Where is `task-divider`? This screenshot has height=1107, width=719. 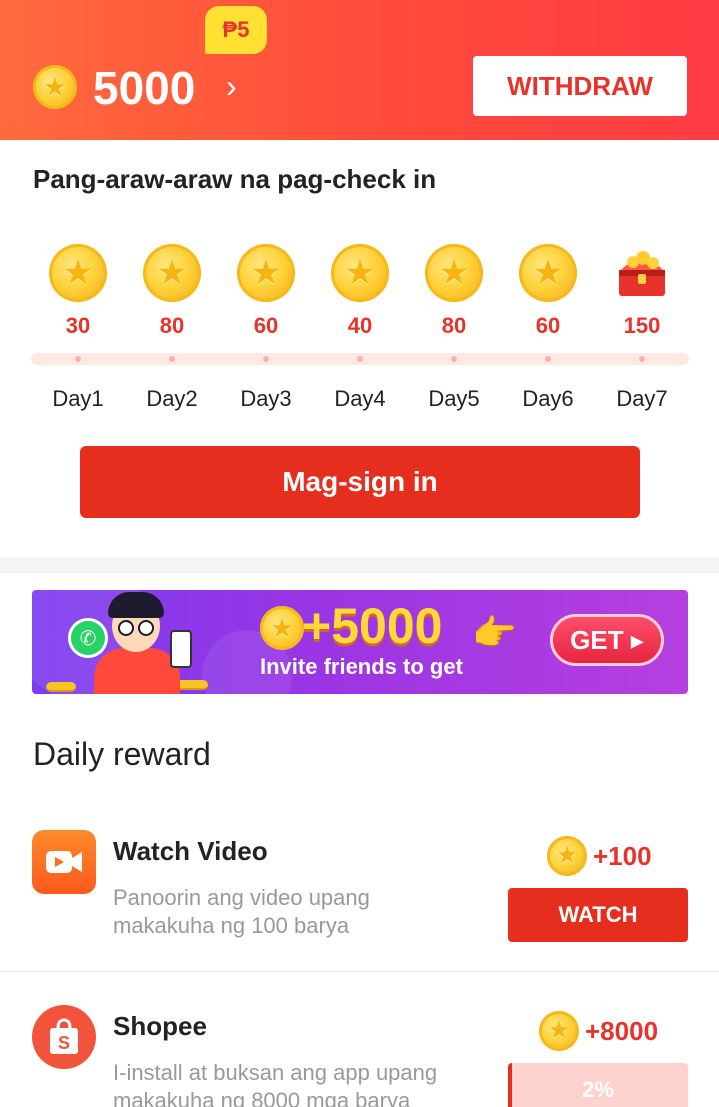
task-divider is located at coordinates (359, 971).